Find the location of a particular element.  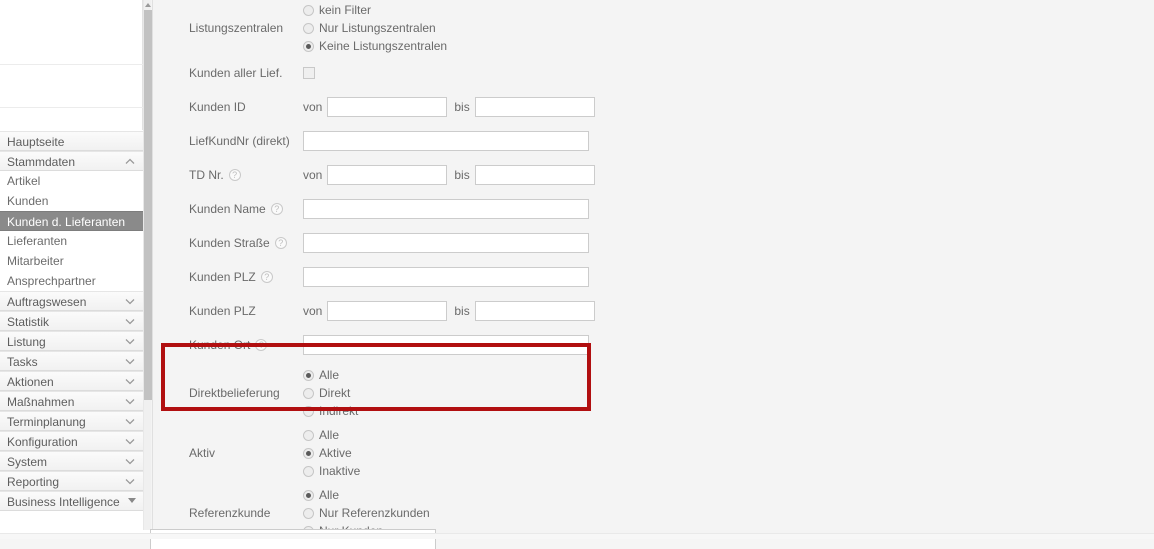

radio-option-aktiv-inaktive: Inaktive is located at coordinates (331, 471).